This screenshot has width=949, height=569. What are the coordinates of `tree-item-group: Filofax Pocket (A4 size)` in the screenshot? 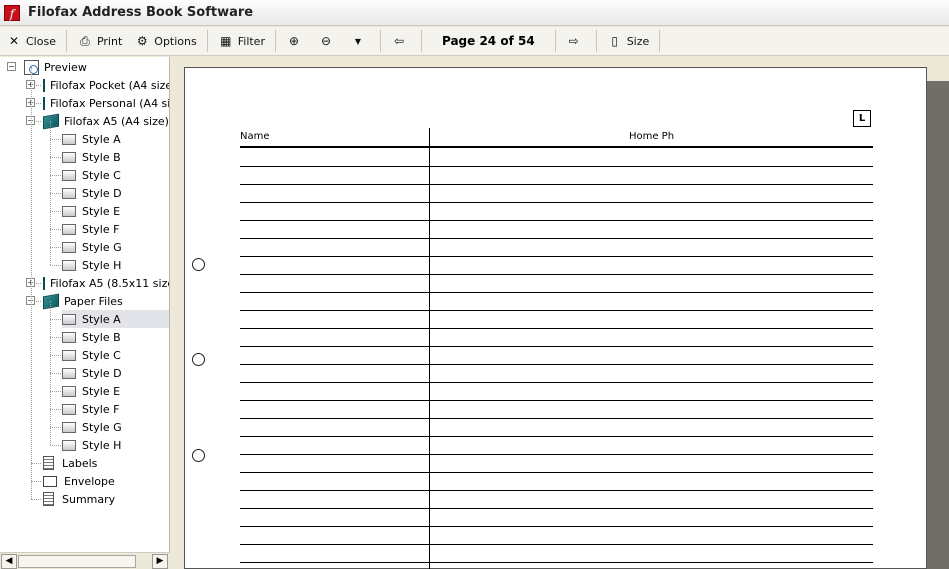 It's located at (106, 85).